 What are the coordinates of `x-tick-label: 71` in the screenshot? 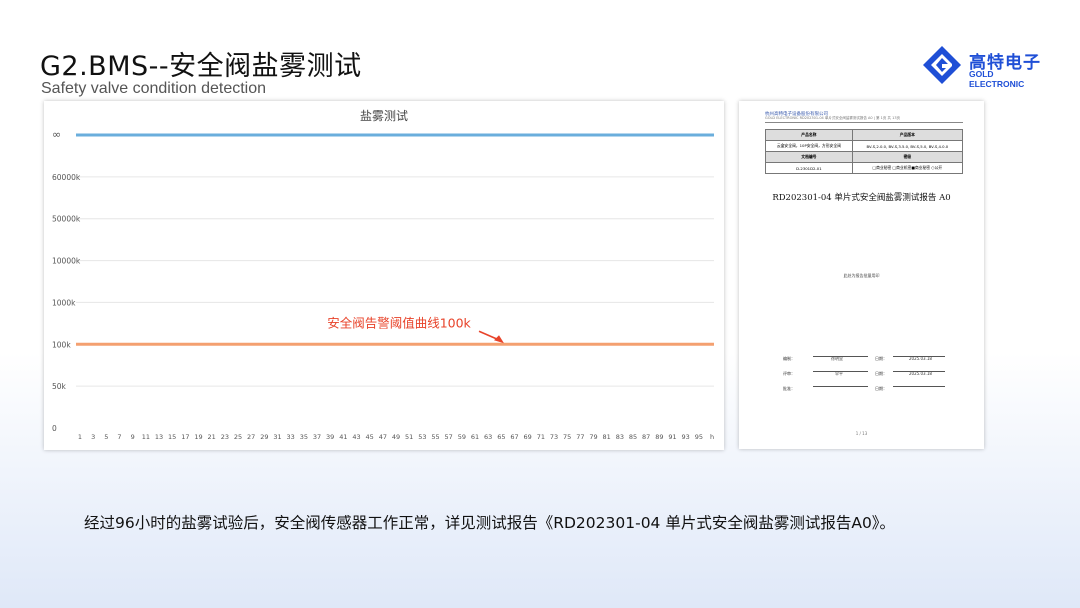 It's located at (541, 437).